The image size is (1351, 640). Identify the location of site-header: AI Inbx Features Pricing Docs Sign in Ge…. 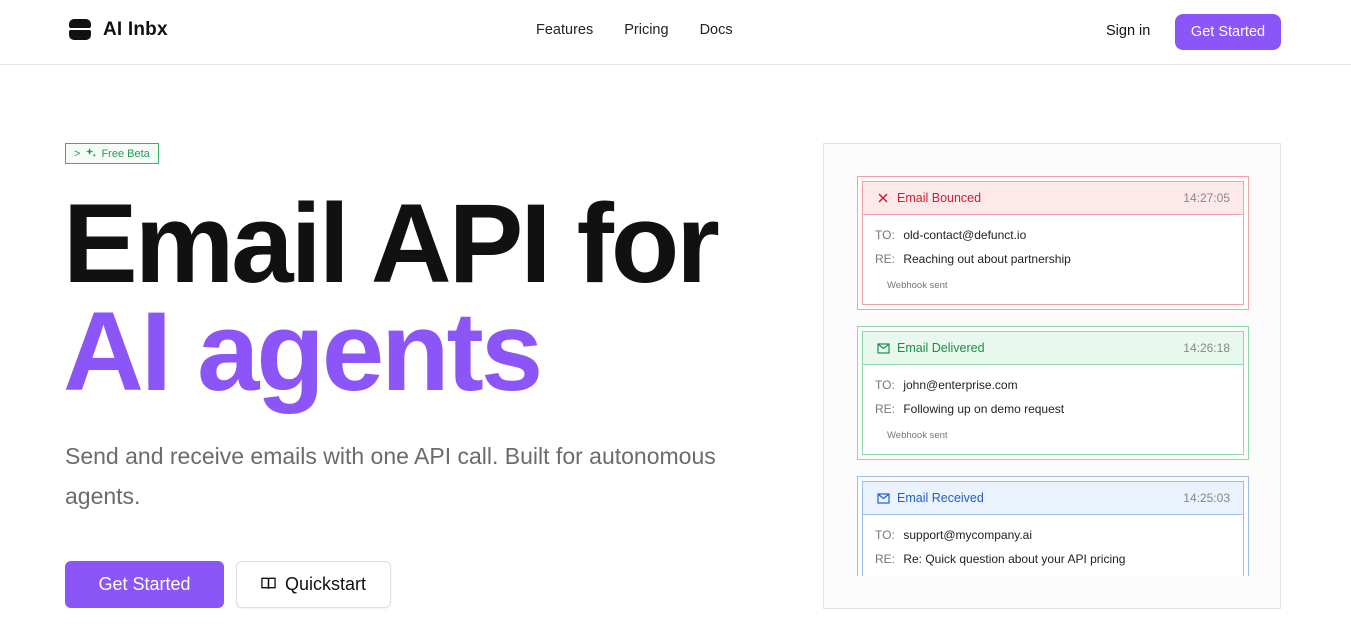
(675, 32).